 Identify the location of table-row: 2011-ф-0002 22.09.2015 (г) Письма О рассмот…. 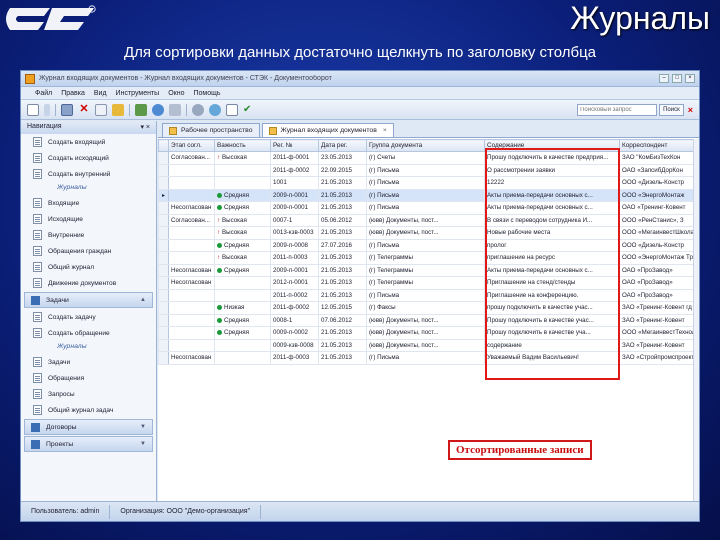
(428, 170).